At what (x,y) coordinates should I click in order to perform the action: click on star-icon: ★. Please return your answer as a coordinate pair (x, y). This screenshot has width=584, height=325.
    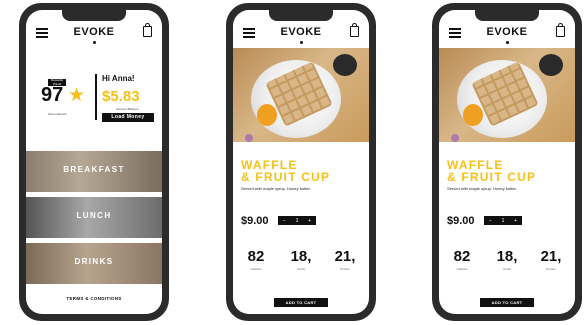
    Looking at the image, I should click on (77, 95).